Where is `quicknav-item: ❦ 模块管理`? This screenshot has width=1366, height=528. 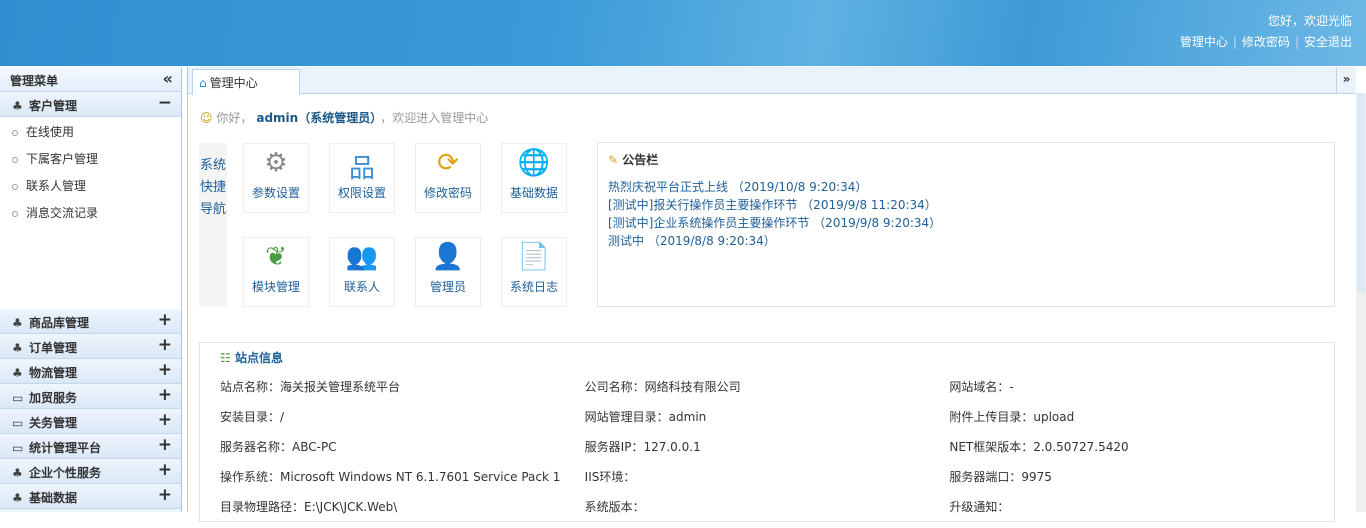 quicknav-item: ❦ 模块管理 is located at coordinates (276, 272).